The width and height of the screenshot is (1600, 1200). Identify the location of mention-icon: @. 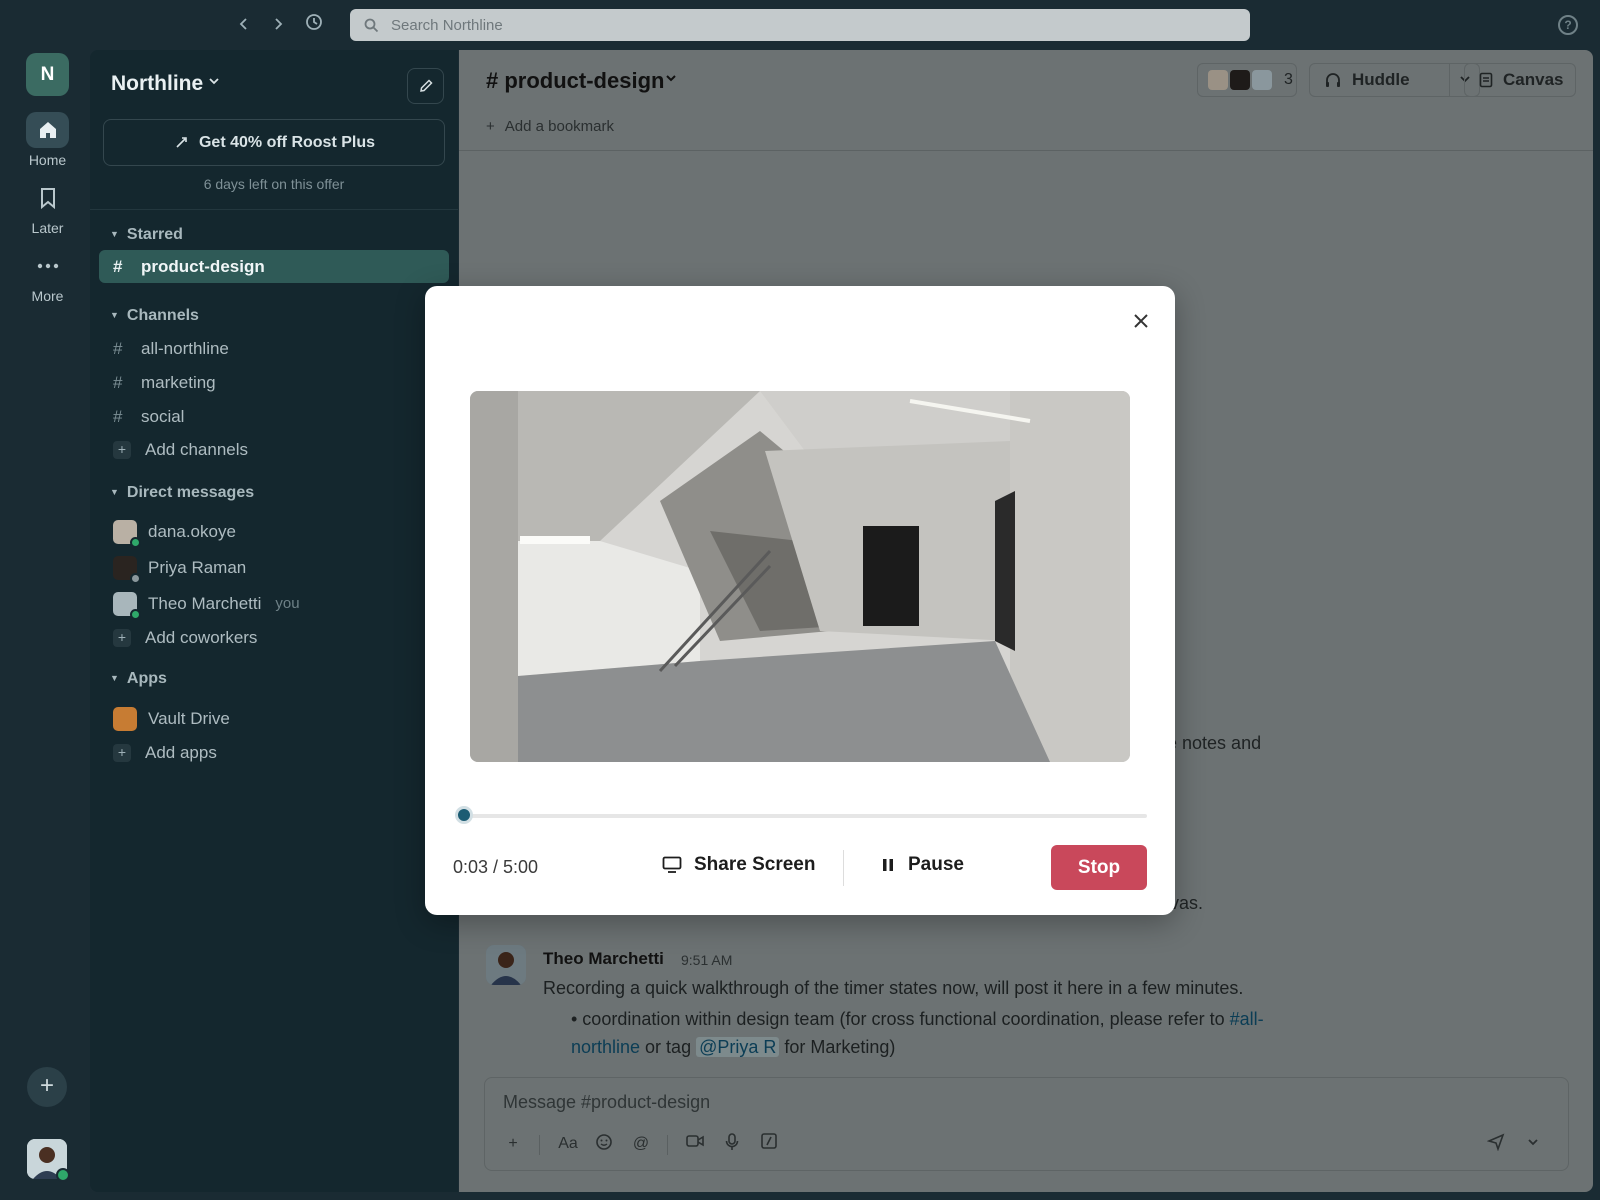
(641, 1144).